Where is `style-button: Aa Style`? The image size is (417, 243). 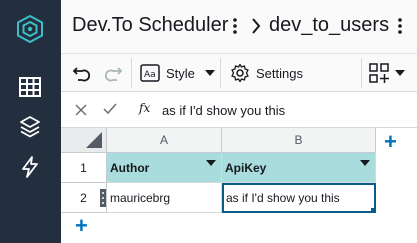
style-button: Aa Style is located at coordinates (177, 73).